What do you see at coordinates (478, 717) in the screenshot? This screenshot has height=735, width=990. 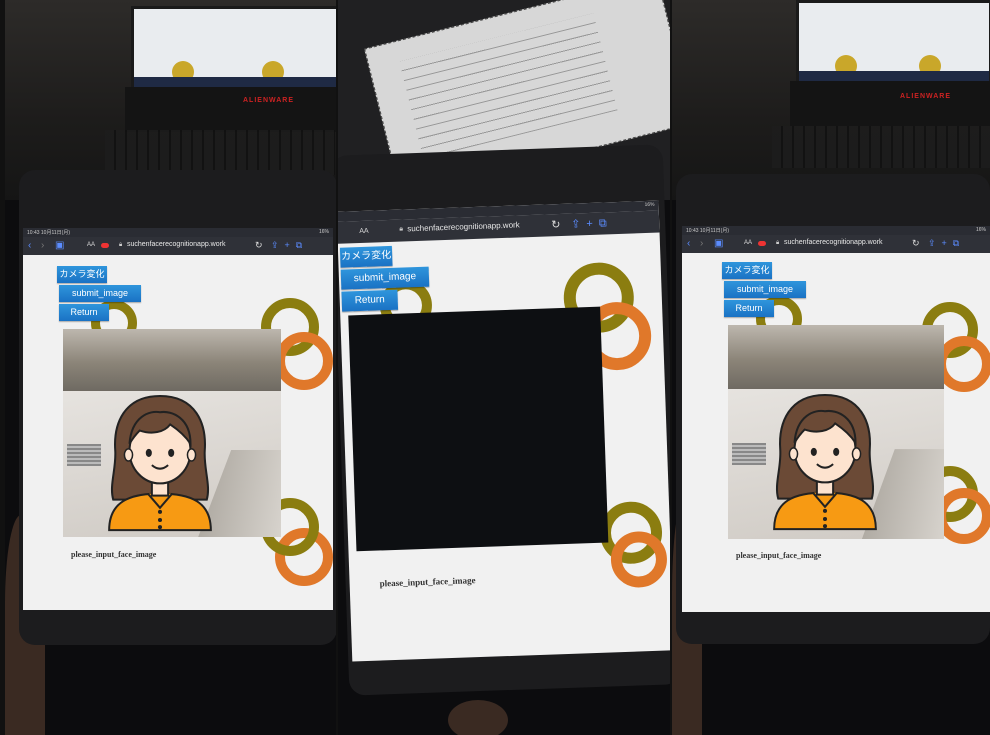 I see `hand` at bounding box center [478, 717].